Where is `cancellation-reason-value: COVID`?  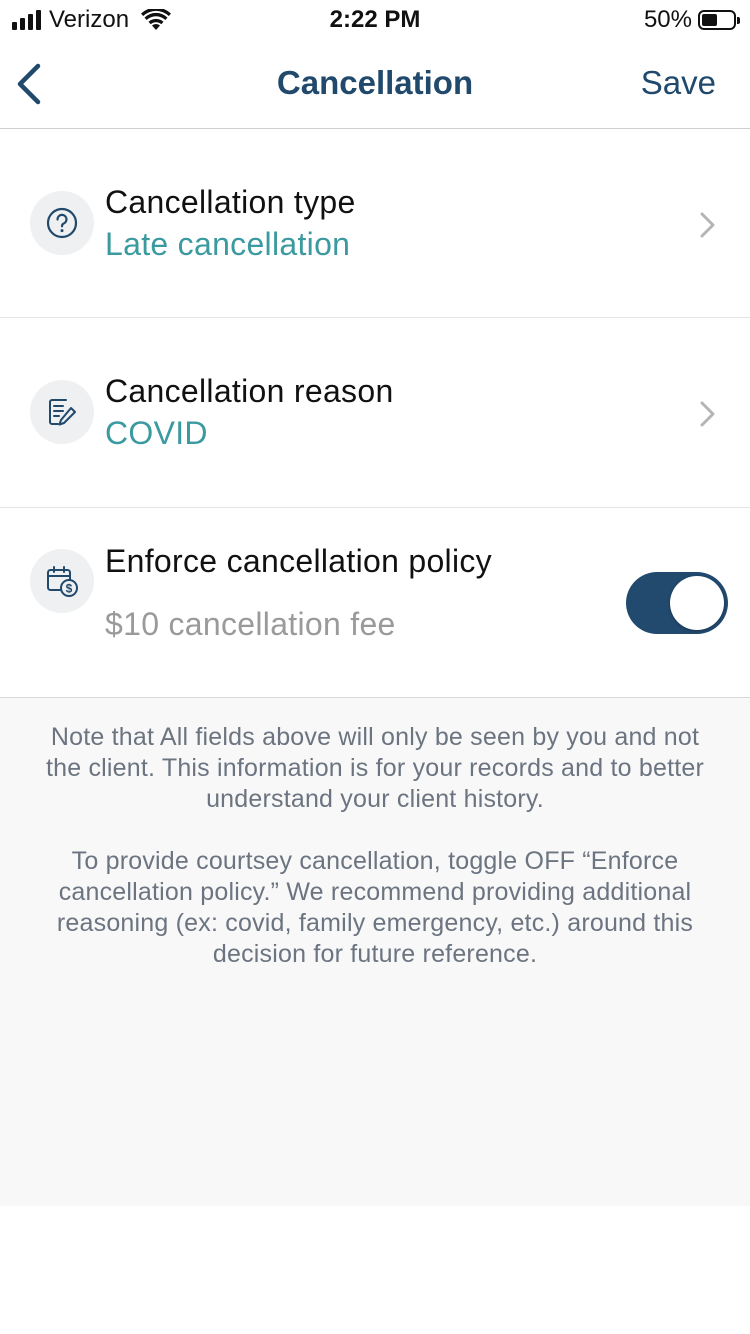 cancellation-reason-value: COVID is located at coordinates (156, 433).